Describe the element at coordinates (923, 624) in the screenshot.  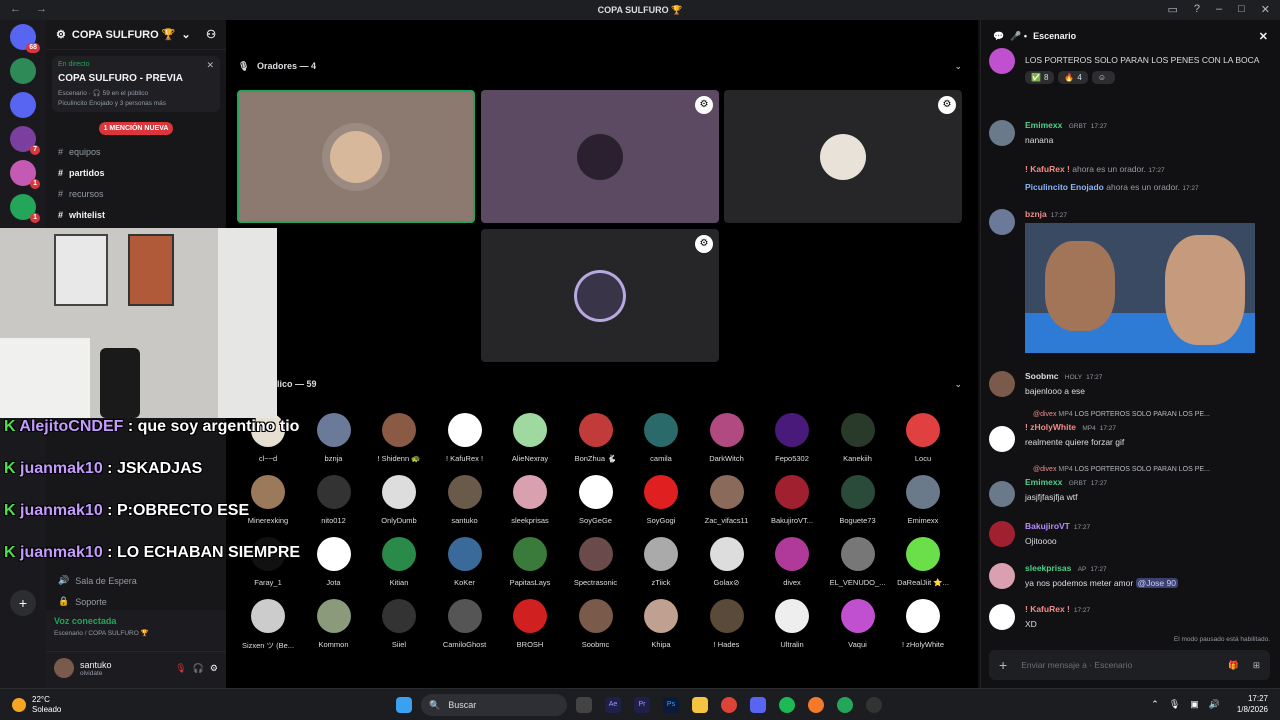
I see `audience-member: ! zHolyWhite` at that location.